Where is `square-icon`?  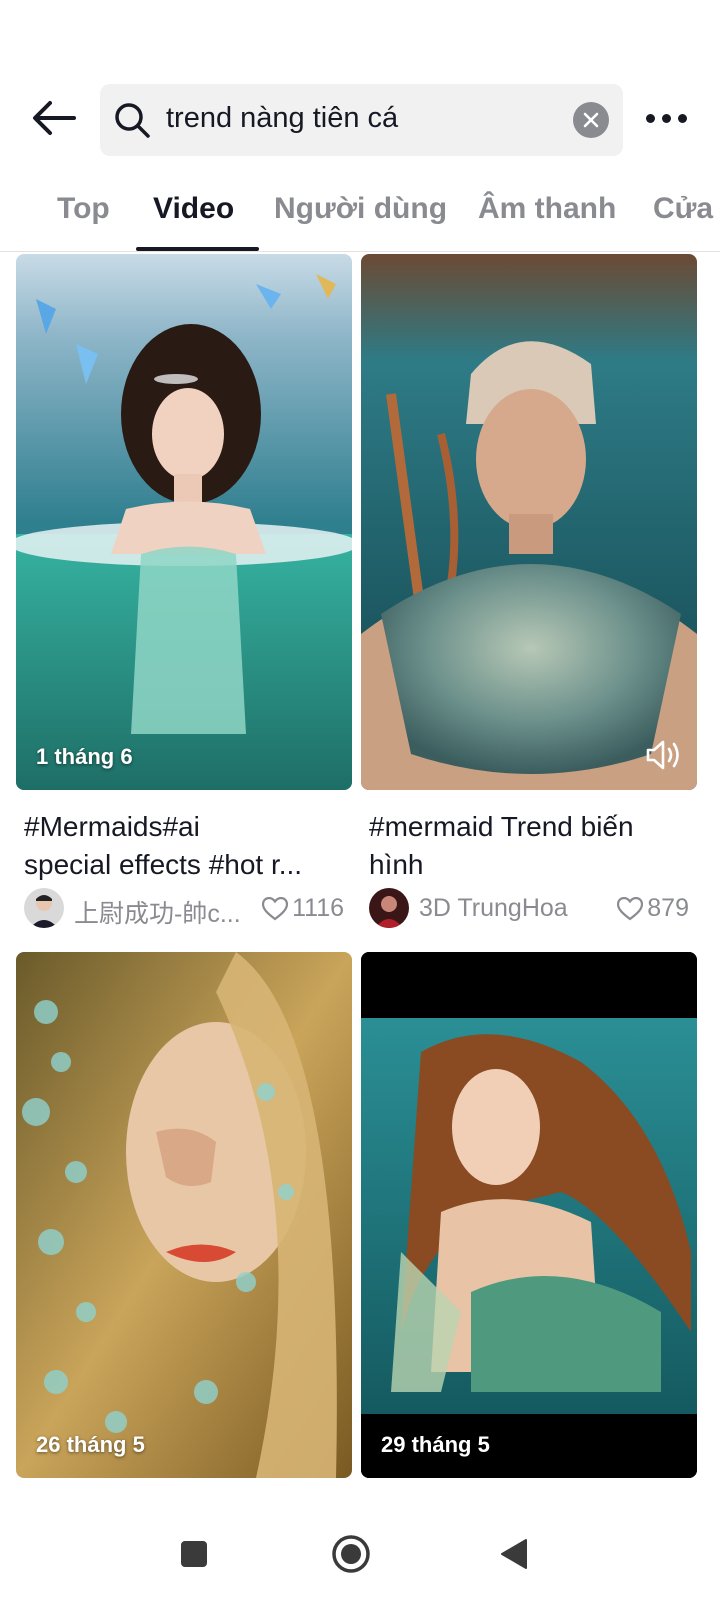 square-icon is located at coordinates (194, 1554).